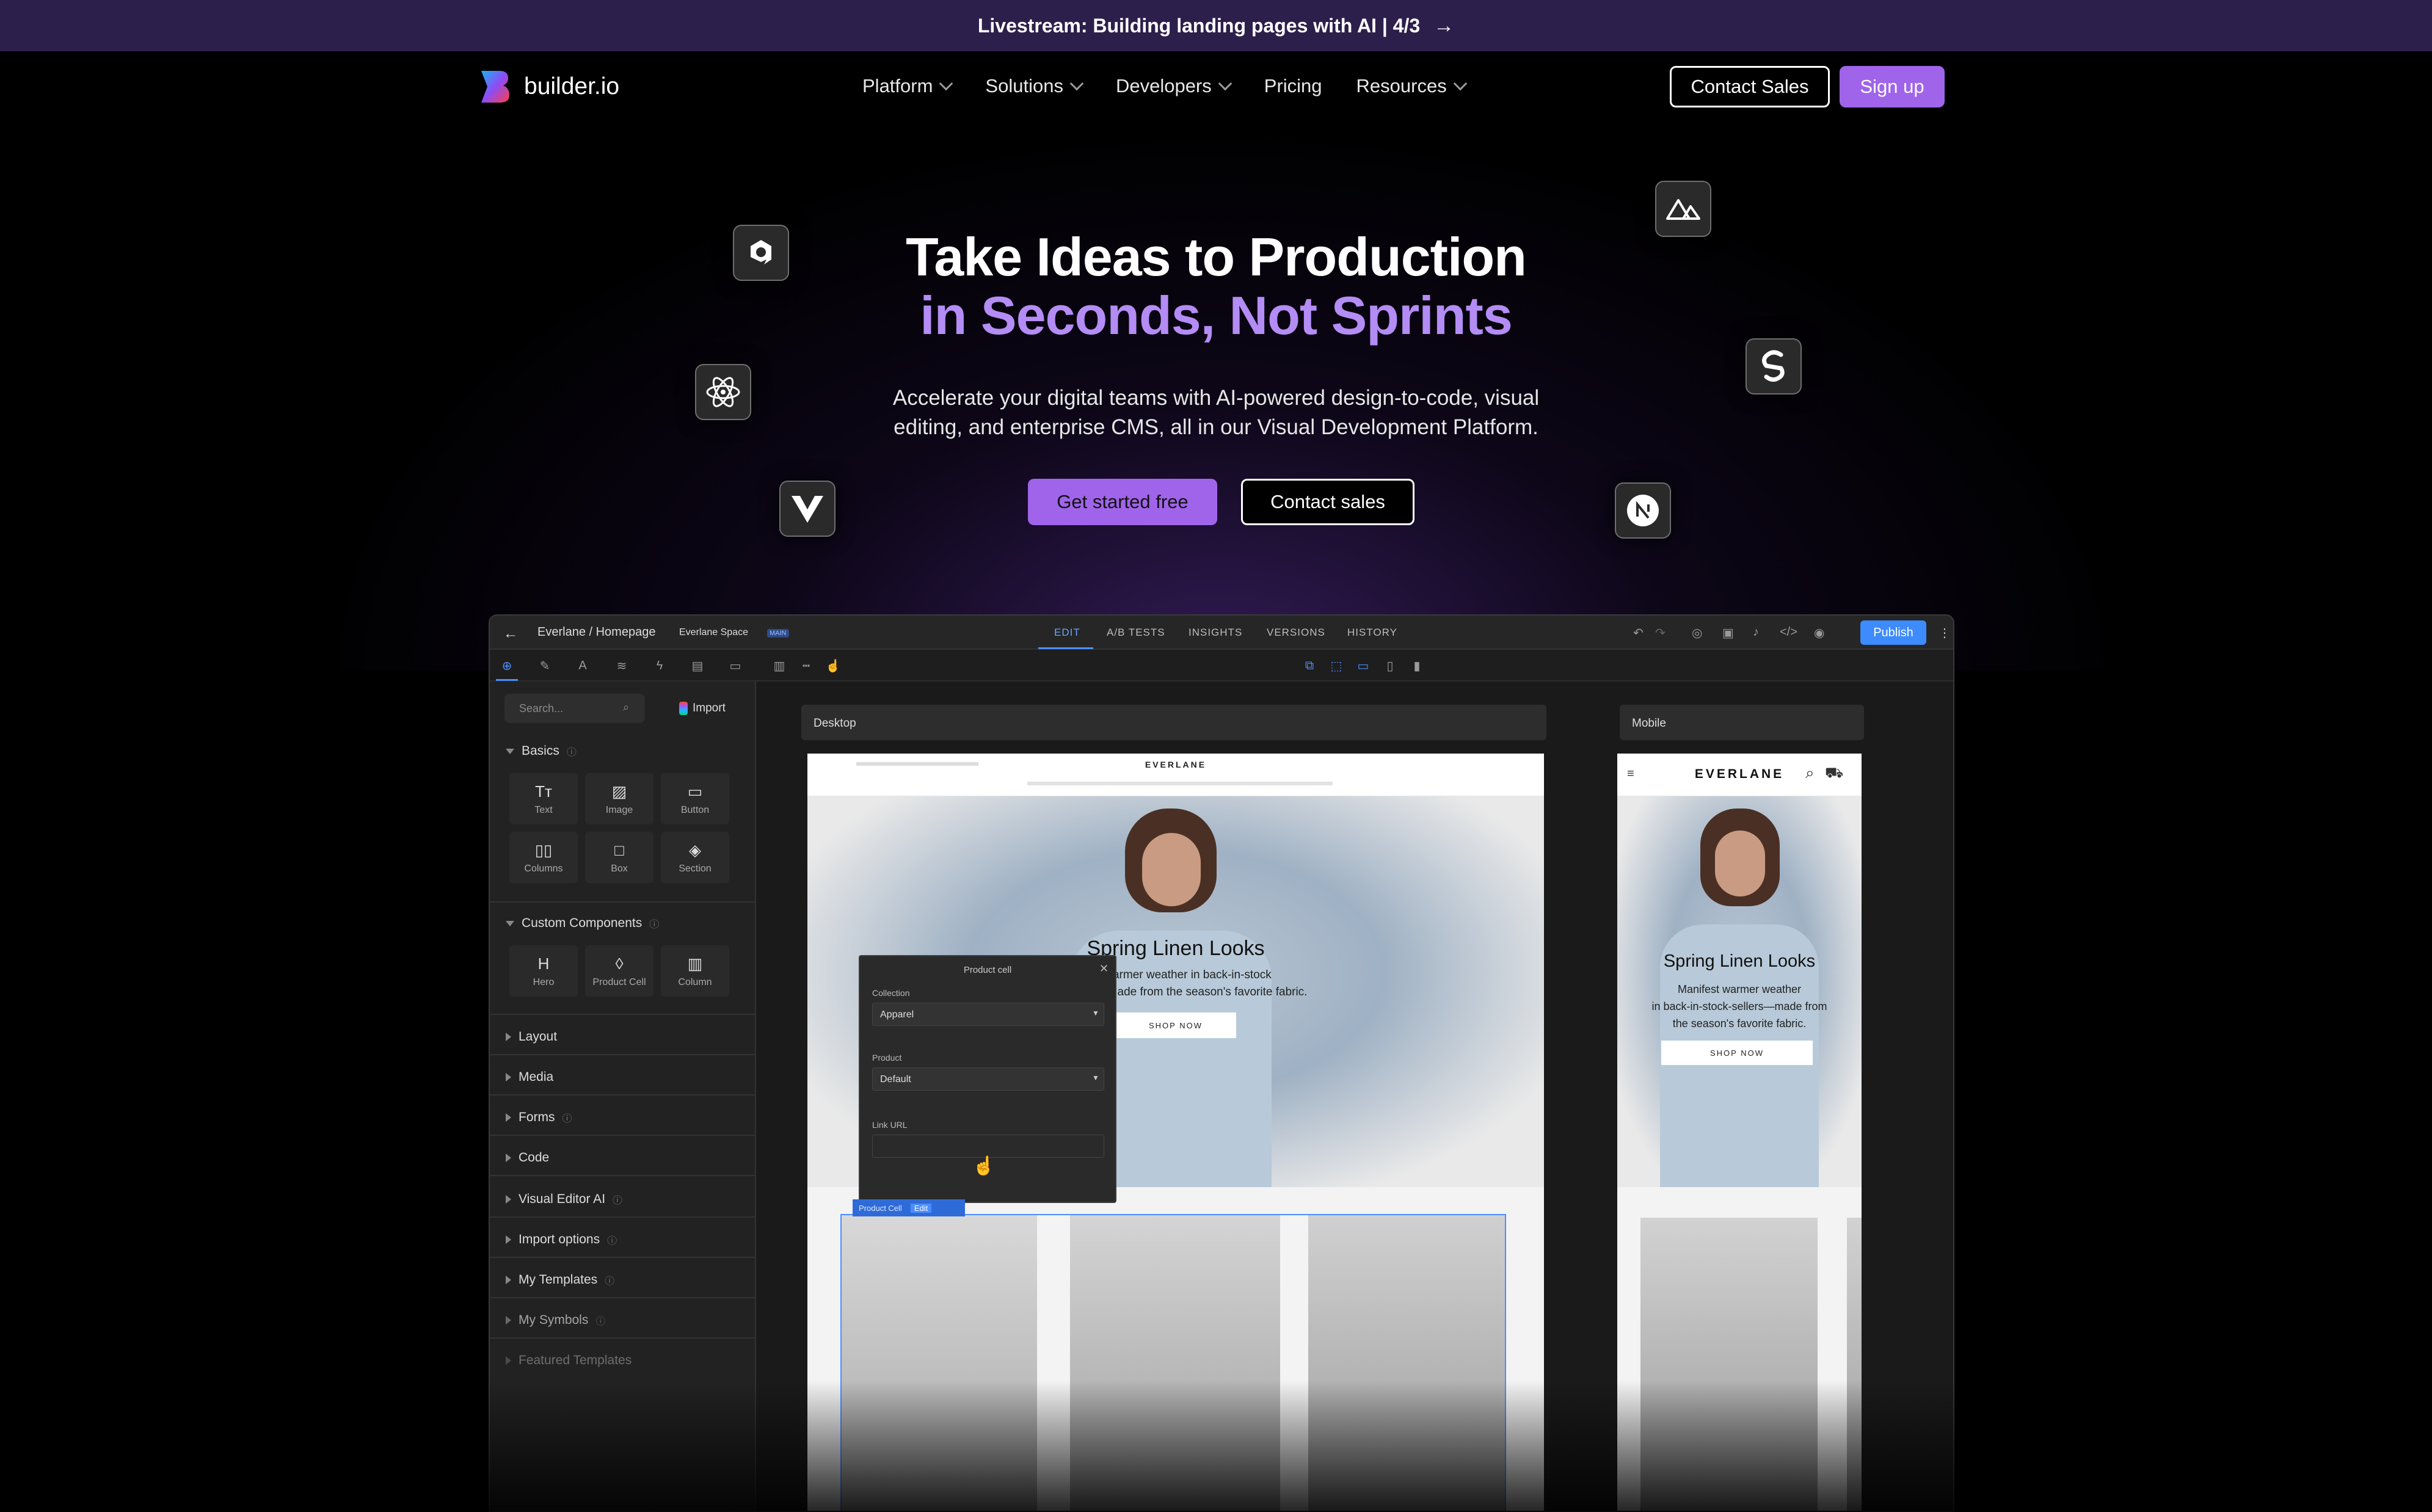  I want to click on block-columns: ▯▯ Columns, so click(543, 858).